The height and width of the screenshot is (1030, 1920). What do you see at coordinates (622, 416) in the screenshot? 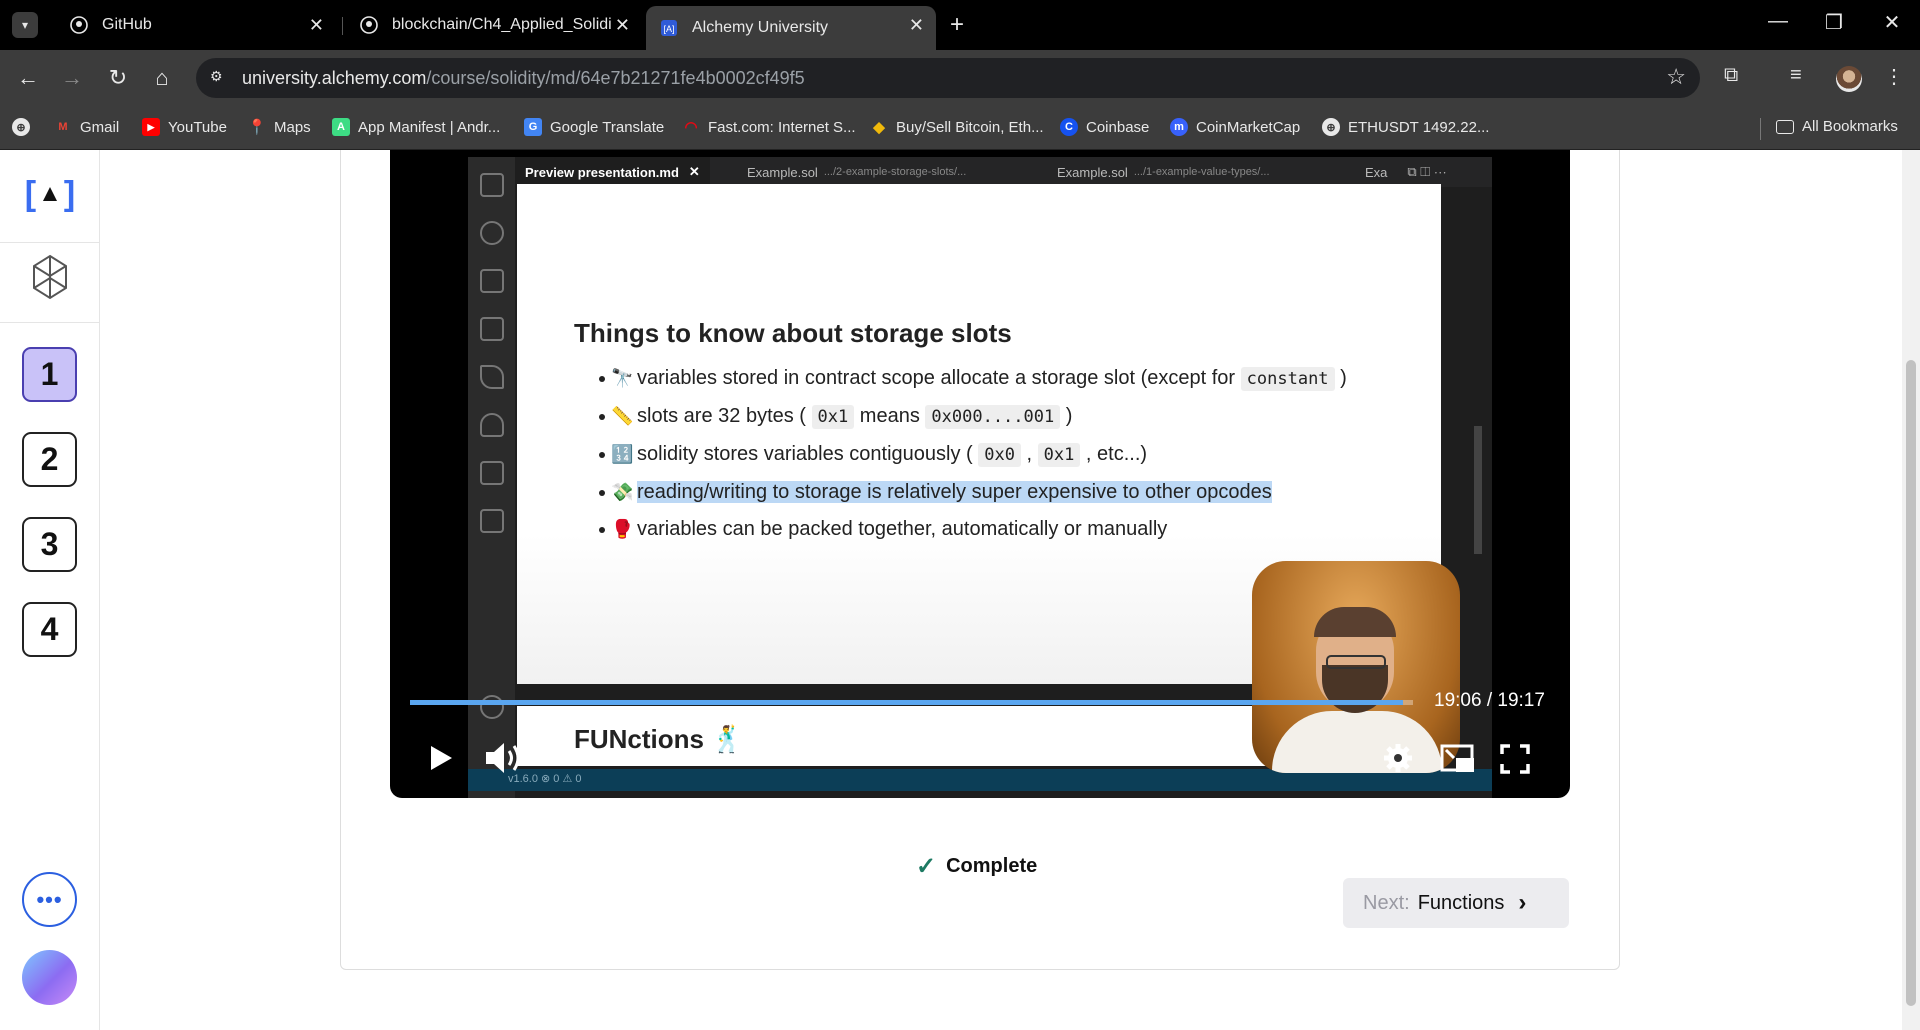
I see `ruler-emoji: 📏` at bounding box center [622, 416].